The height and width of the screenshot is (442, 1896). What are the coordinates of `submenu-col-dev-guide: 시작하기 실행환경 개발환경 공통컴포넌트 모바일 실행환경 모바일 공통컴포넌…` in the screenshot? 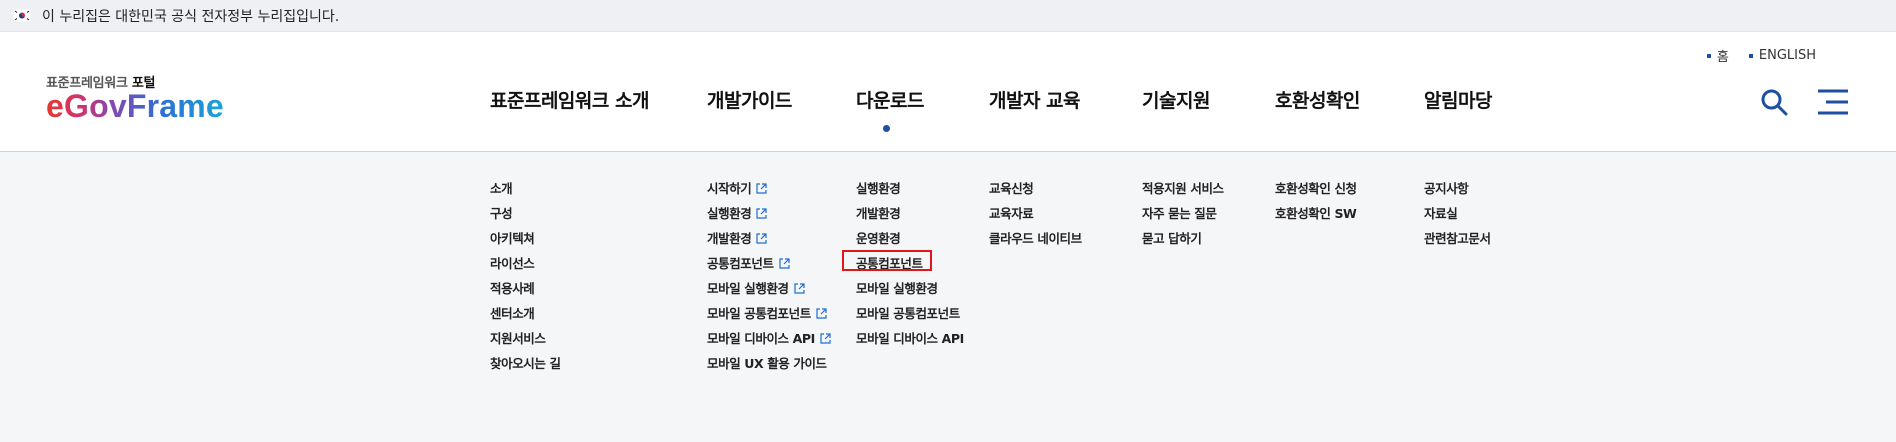 It's located at (769, 276).